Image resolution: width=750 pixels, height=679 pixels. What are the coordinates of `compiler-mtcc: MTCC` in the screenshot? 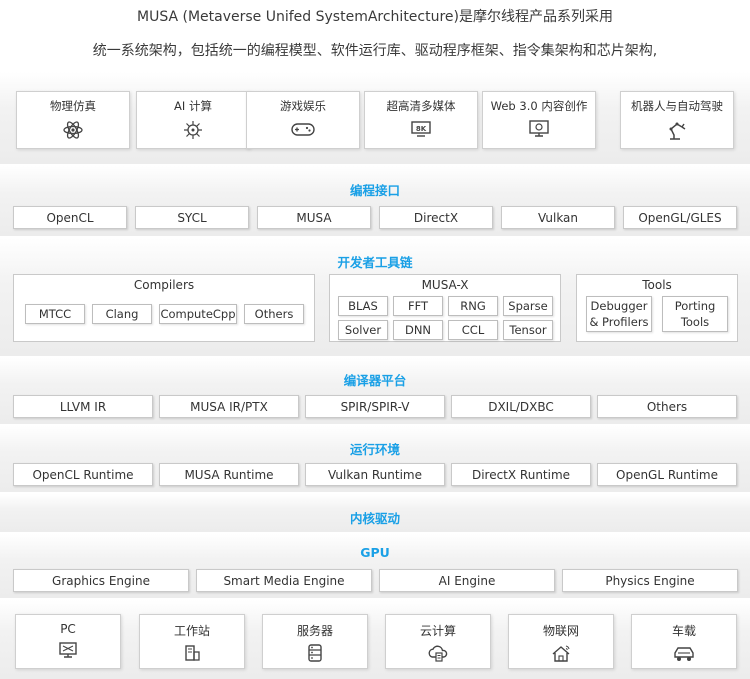 It's located at (55, 314).